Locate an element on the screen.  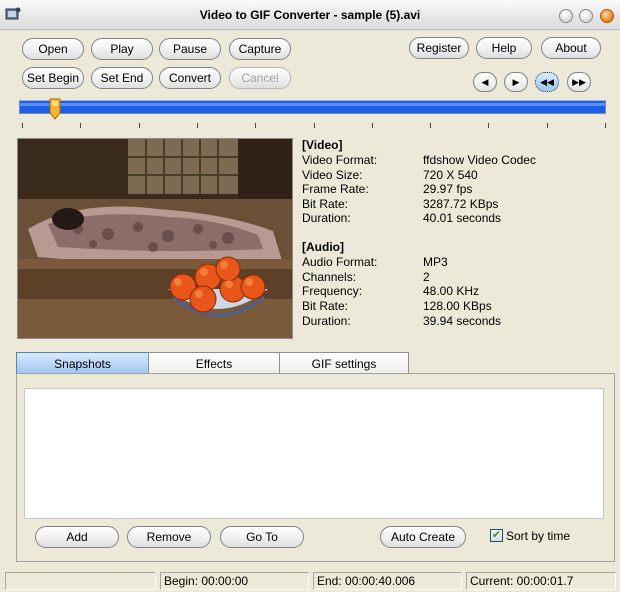
add-snapshot-button: Add is located at coordinates (77, 537).